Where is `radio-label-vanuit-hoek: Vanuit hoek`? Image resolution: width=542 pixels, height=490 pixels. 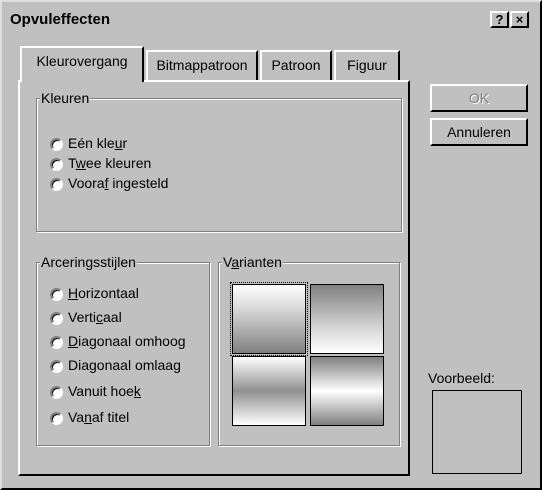 radio-label-vanuit-hoek: Vanuit hoek is located at coordinates (104, 391).